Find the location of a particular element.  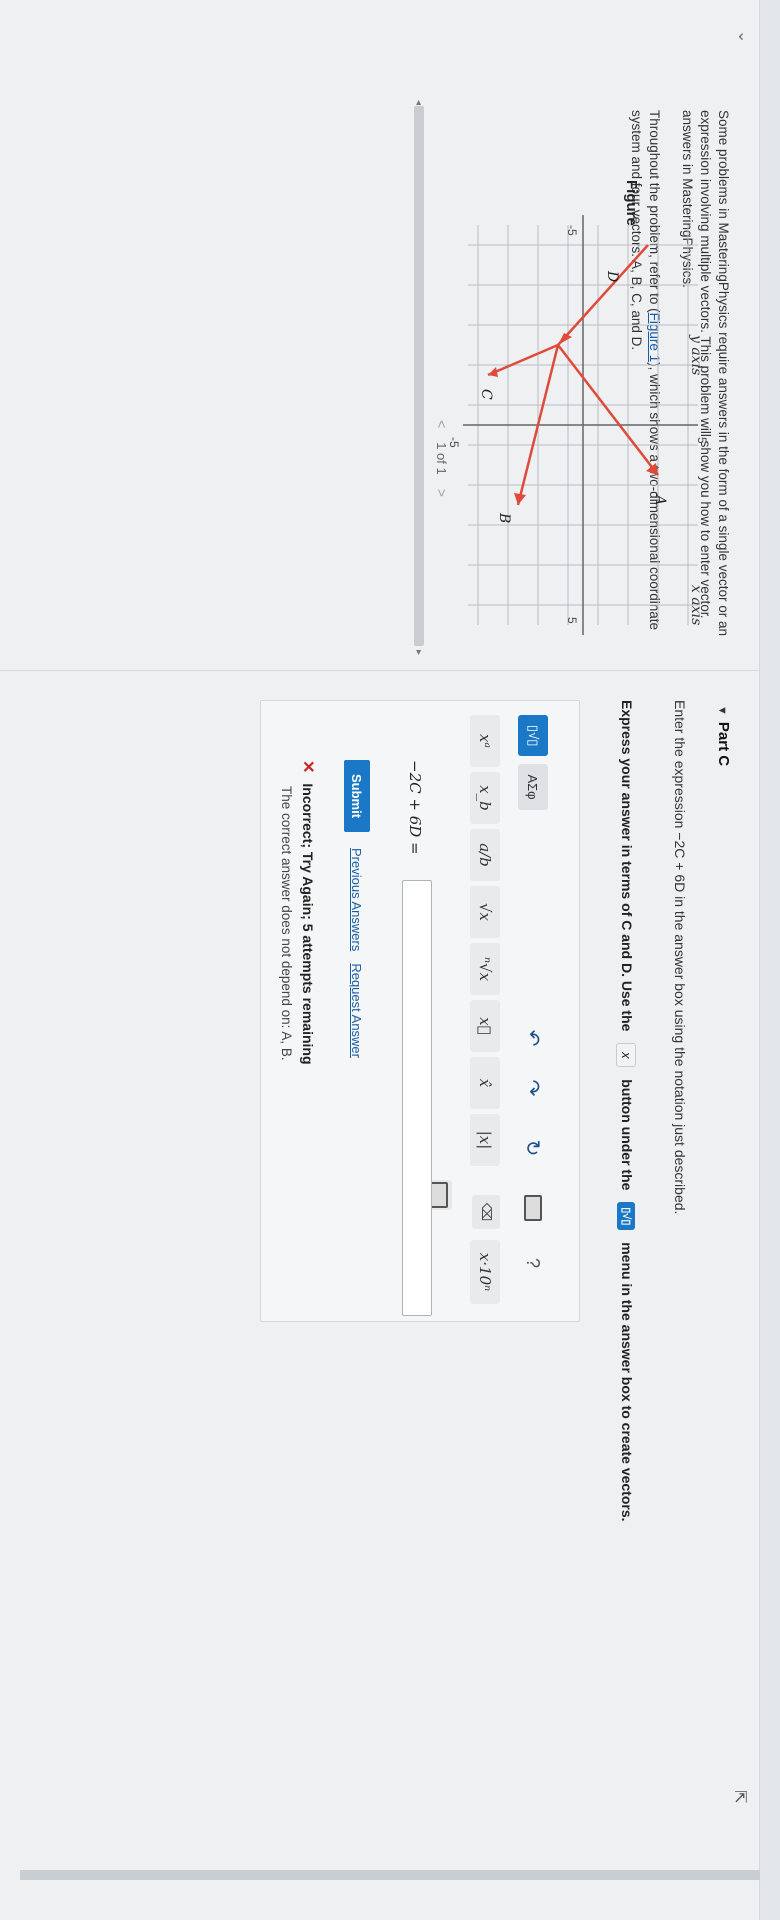

submit-button: Submit is located at coordinates (357, 796).